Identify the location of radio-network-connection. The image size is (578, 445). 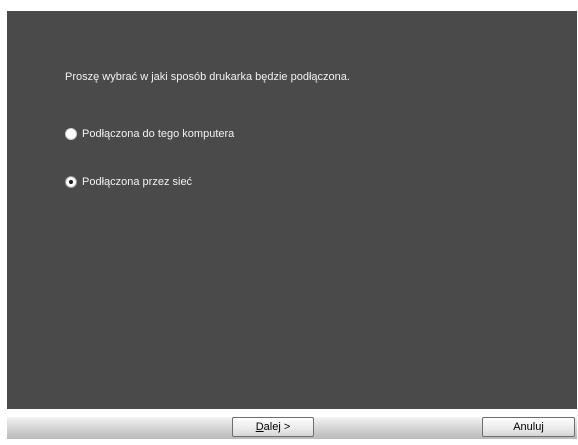
(71, 182).